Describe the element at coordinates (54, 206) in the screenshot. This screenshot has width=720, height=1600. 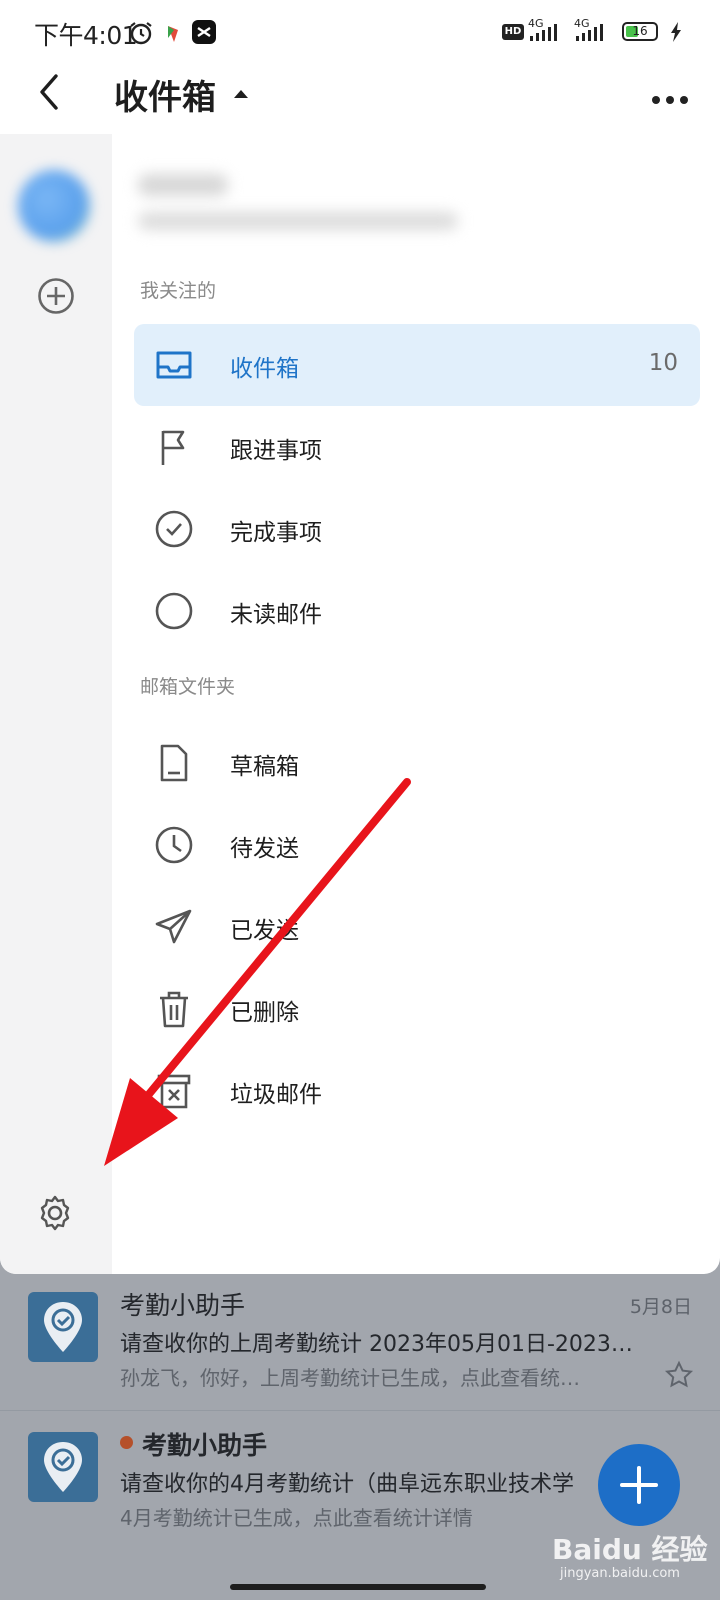
I see `avatar` at that location.